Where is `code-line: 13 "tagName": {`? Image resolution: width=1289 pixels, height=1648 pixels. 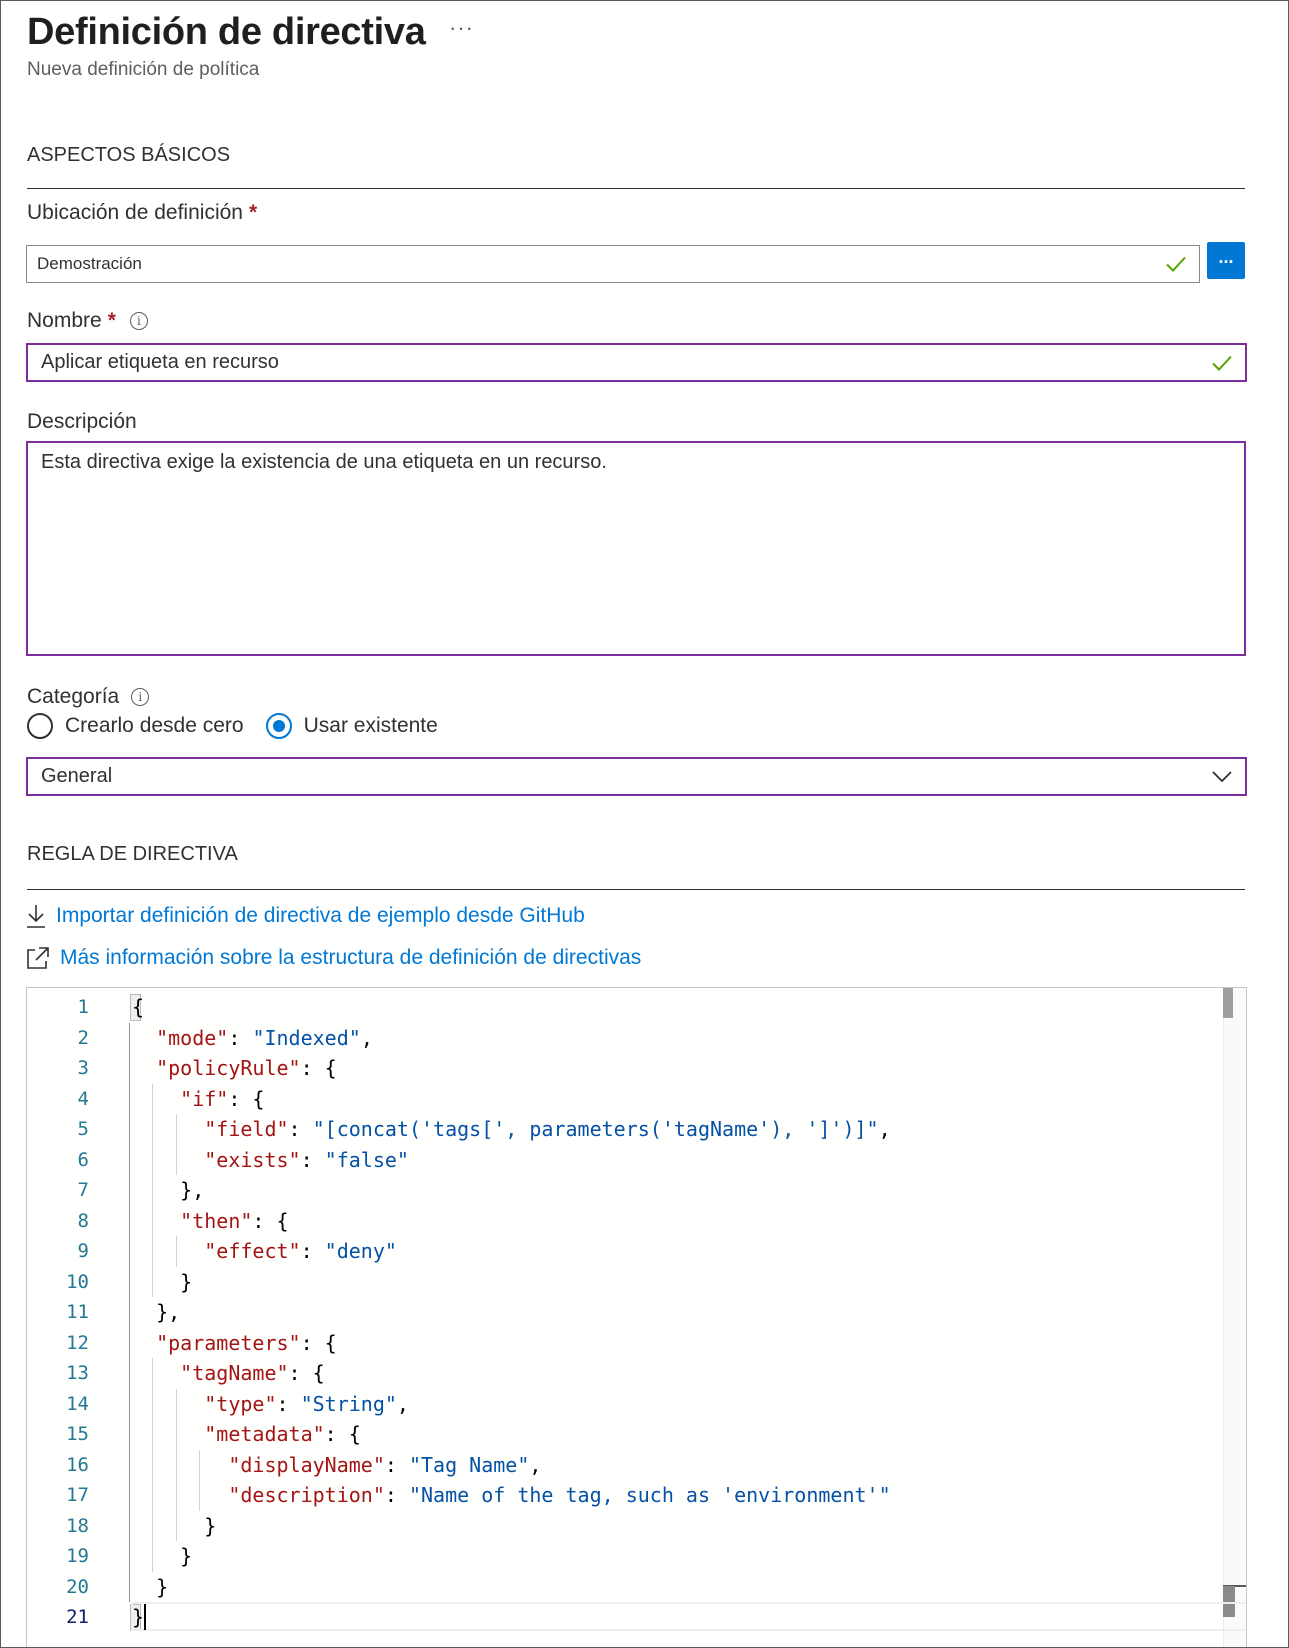
code-line: 13 "tagName": { is located at coordinates (625, 1373).